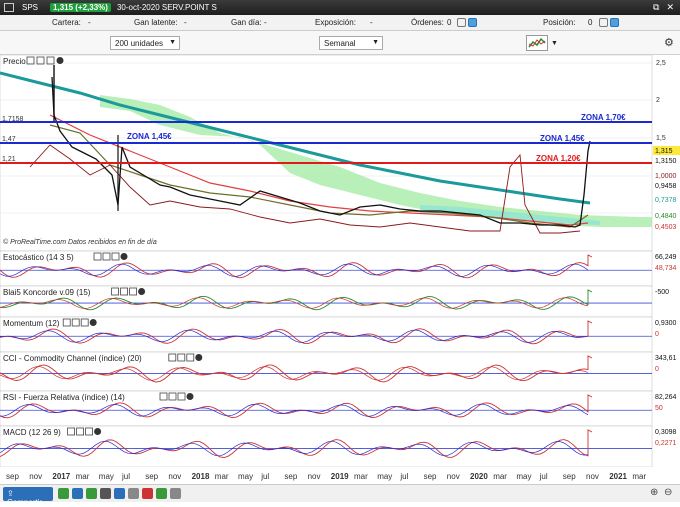 This screenshot has width=680, height=507. Describe the element at coordinates (91, 493) in the screenshot. I see `screener-icon` at that location.